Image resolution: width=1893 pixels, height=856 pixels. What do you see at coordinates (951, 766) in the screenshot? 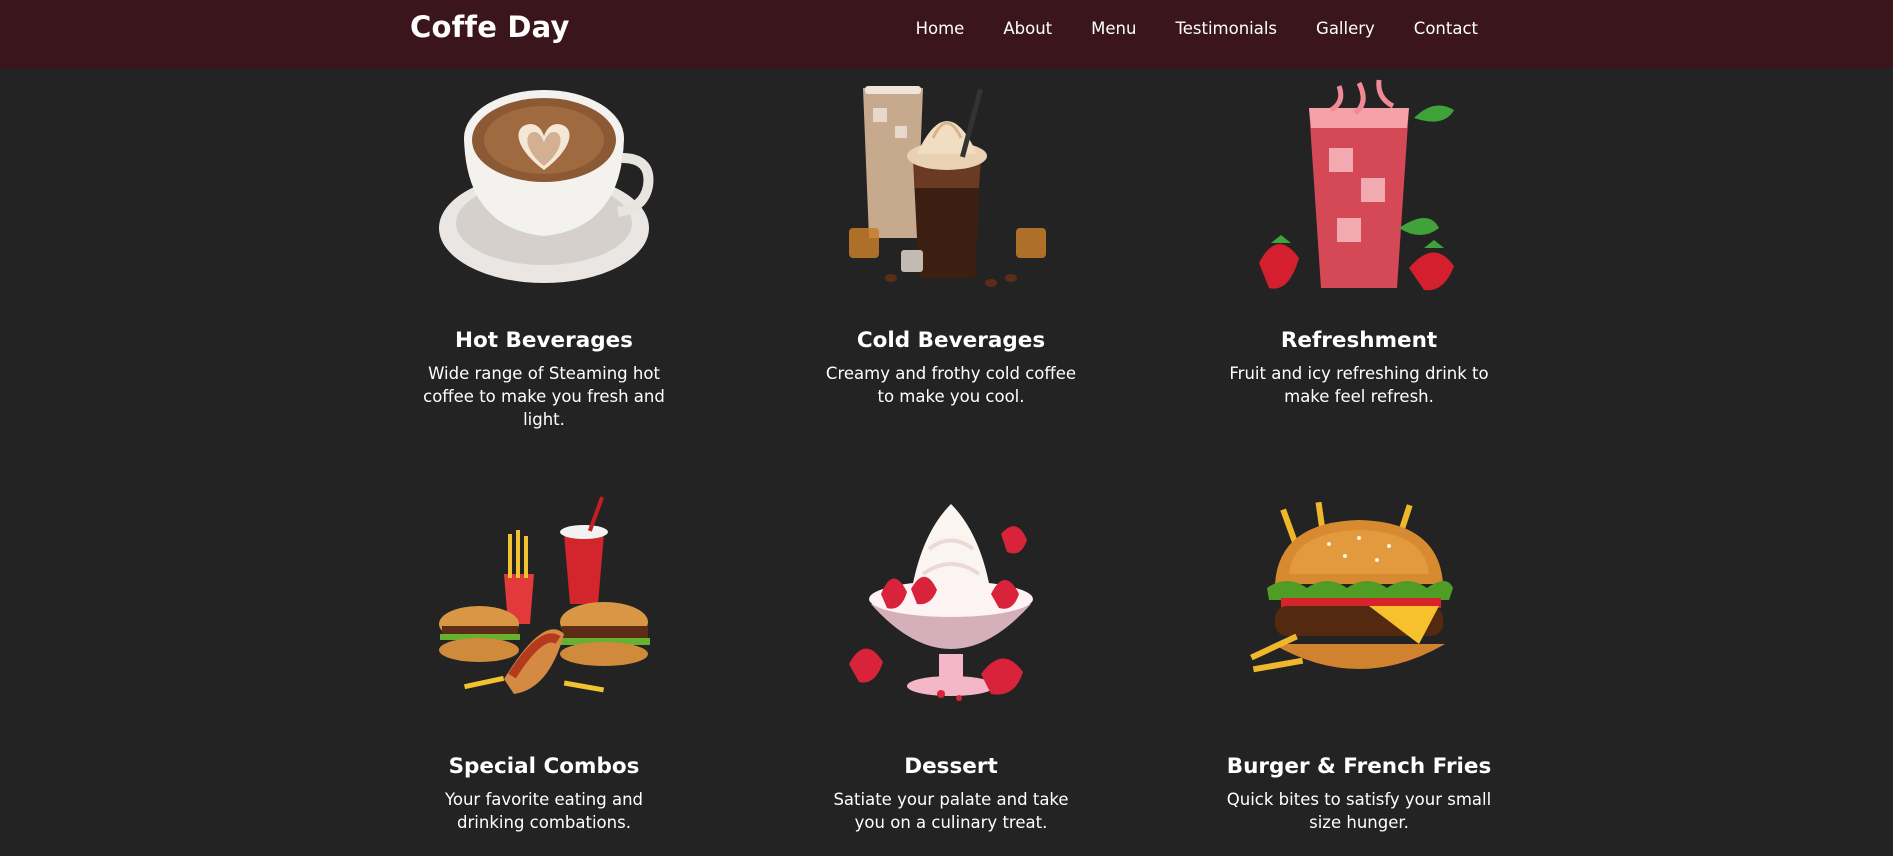
I see `card-title: Dessert` at bounding box center [951, 766].